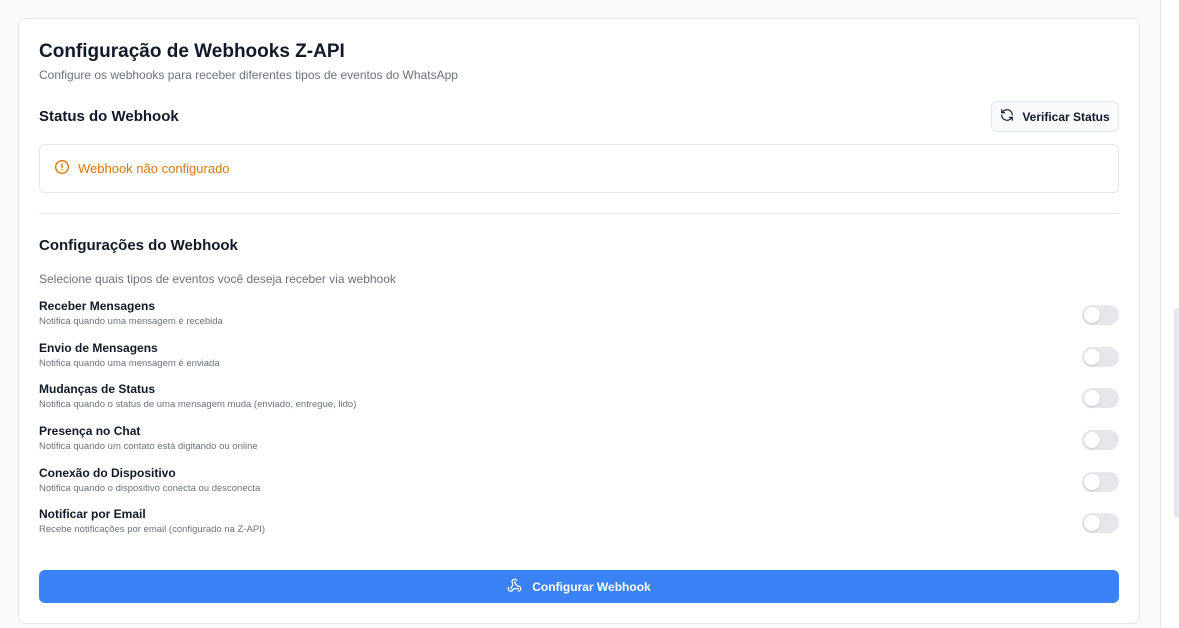  I want to click on option-label: Conexão do Dispositivo, so click(107, 473).